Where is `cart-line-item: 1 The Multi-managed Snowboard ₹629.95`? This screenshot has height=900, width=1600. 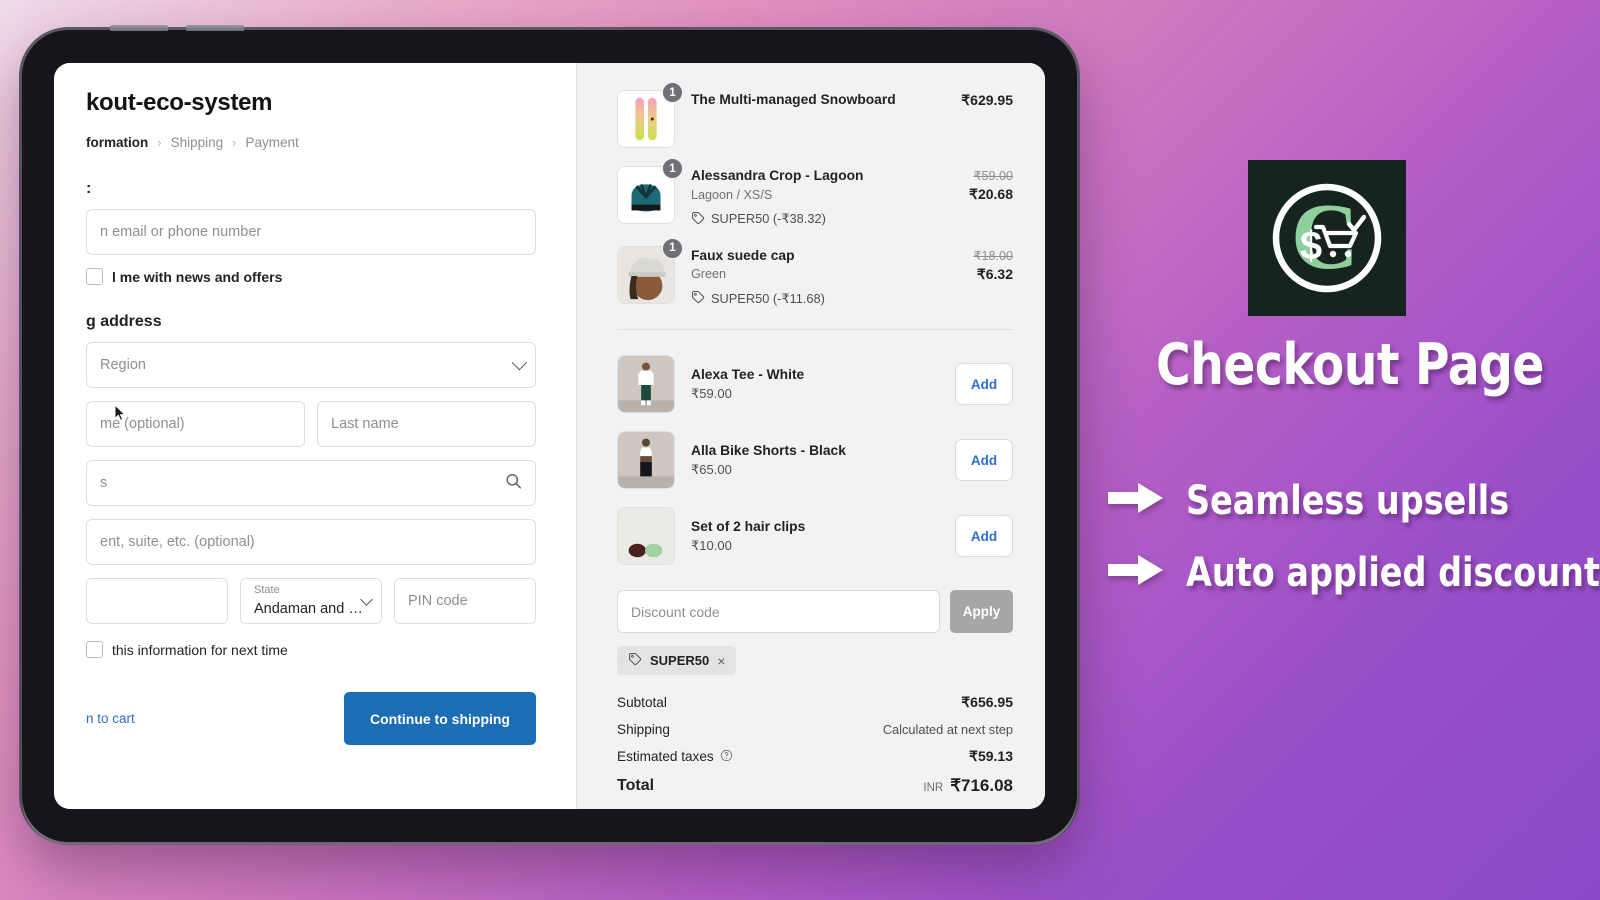
cart-line-item: 1 The Multi-managed Snowboard ₹629.95 is located at coordinates (815, 119).